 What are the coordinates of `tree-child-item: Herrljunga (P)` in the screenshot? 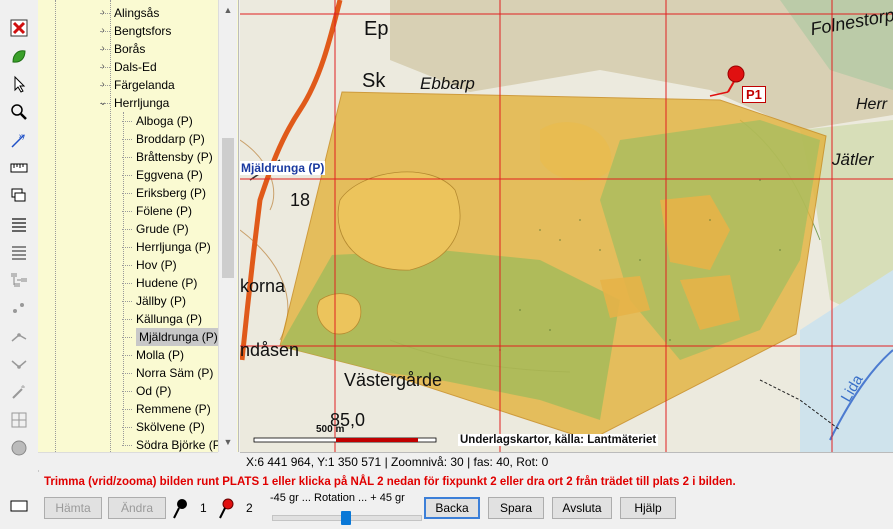 It's located at (173, 247).